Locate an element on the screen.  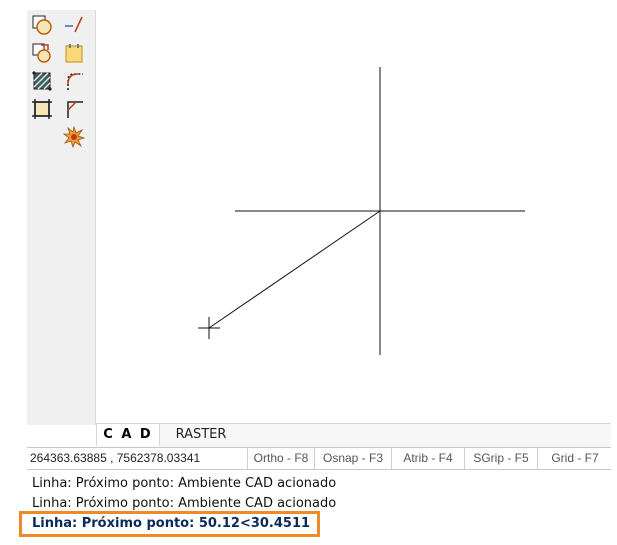
trim-square-icon is located at coordinates (42, 109).